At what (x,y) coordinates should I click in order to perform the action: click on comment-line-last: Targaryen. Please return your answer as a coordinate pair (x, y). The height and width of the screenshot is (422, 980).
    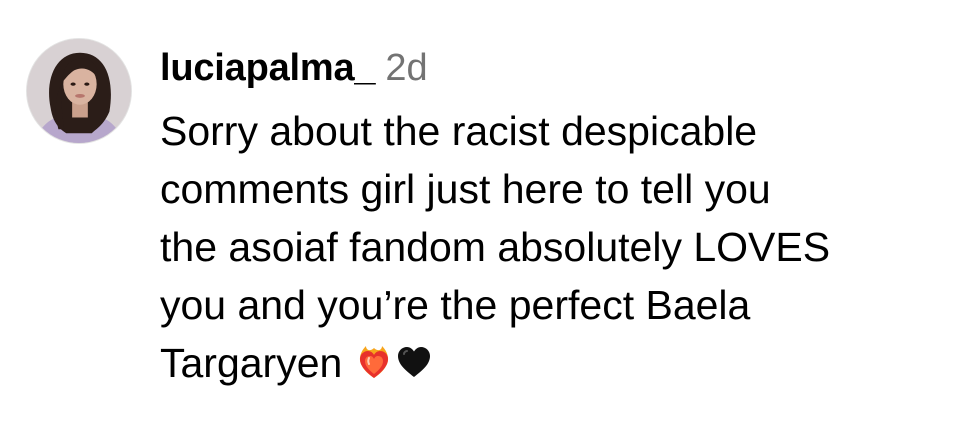
    Looking at the image, I should click on (567, 363).